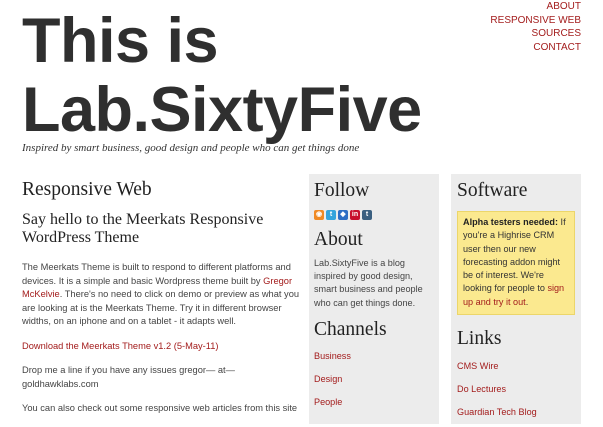 The image size is (603, 427). Describe the element at coordinates (516, 412) in the screenshot. I see `link-guardian-tech-blog: Guardian Tech Blog` at that location.